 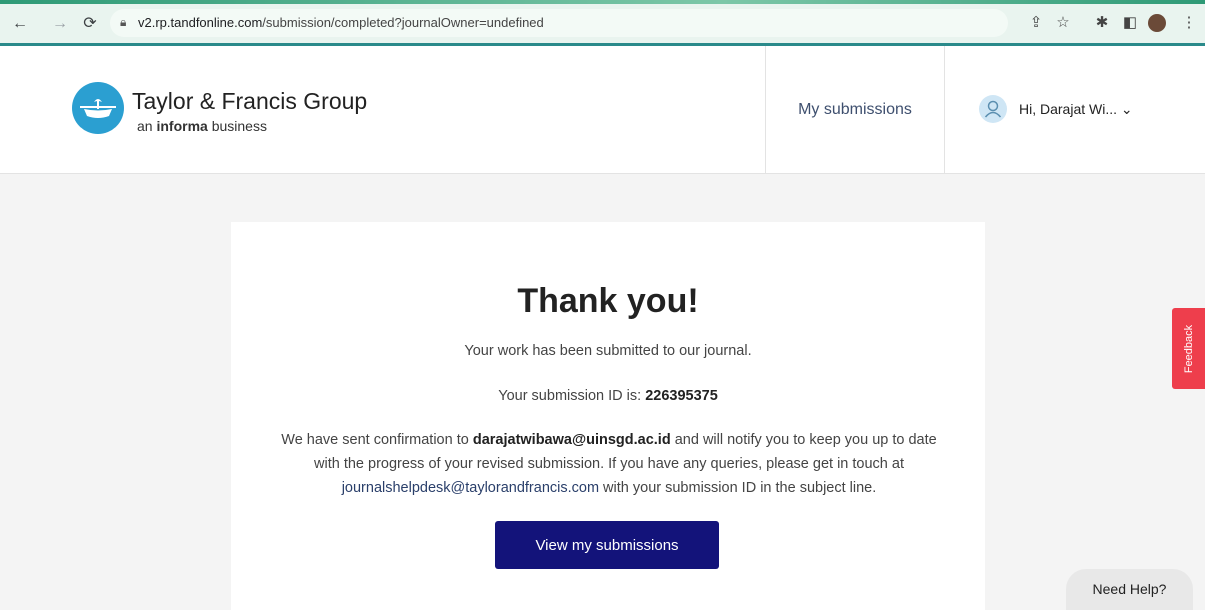 What do you see at coordinates (1036, 23) in the screenshot?
I see `share-icon: ⇪` at bounding box center [1036, 23].